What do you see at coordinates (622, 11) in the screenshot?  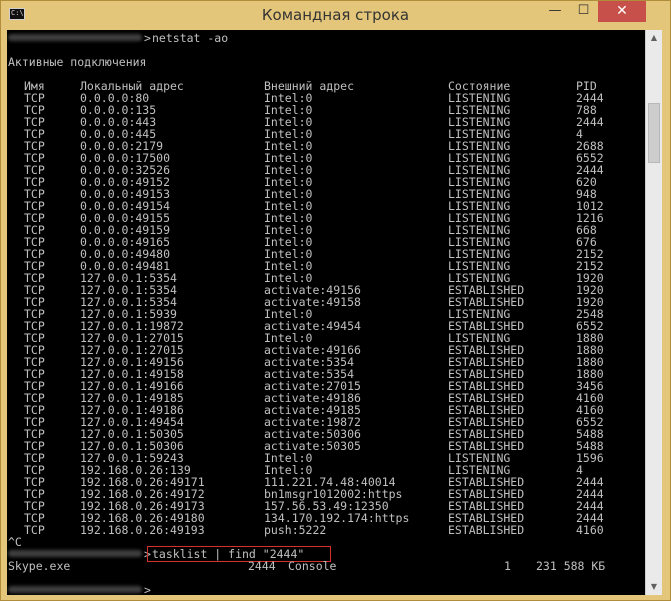 I see `close-button: ✕` at bounding box center [622, 11].